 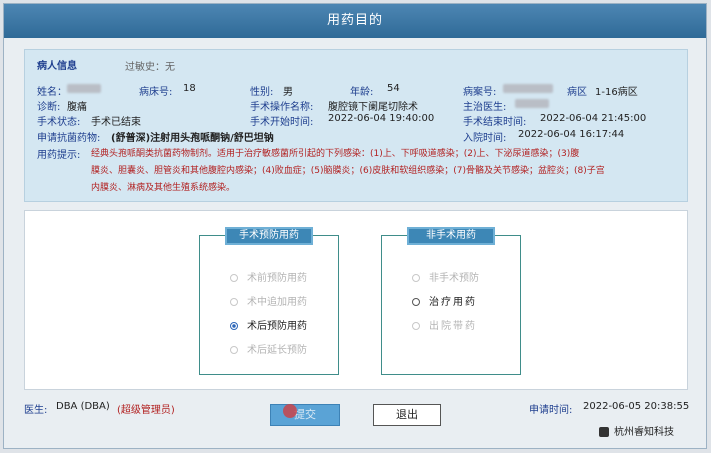 I want to click on request-time-value: 2022-06-05 20:38:55, so click(x=636, y=406).